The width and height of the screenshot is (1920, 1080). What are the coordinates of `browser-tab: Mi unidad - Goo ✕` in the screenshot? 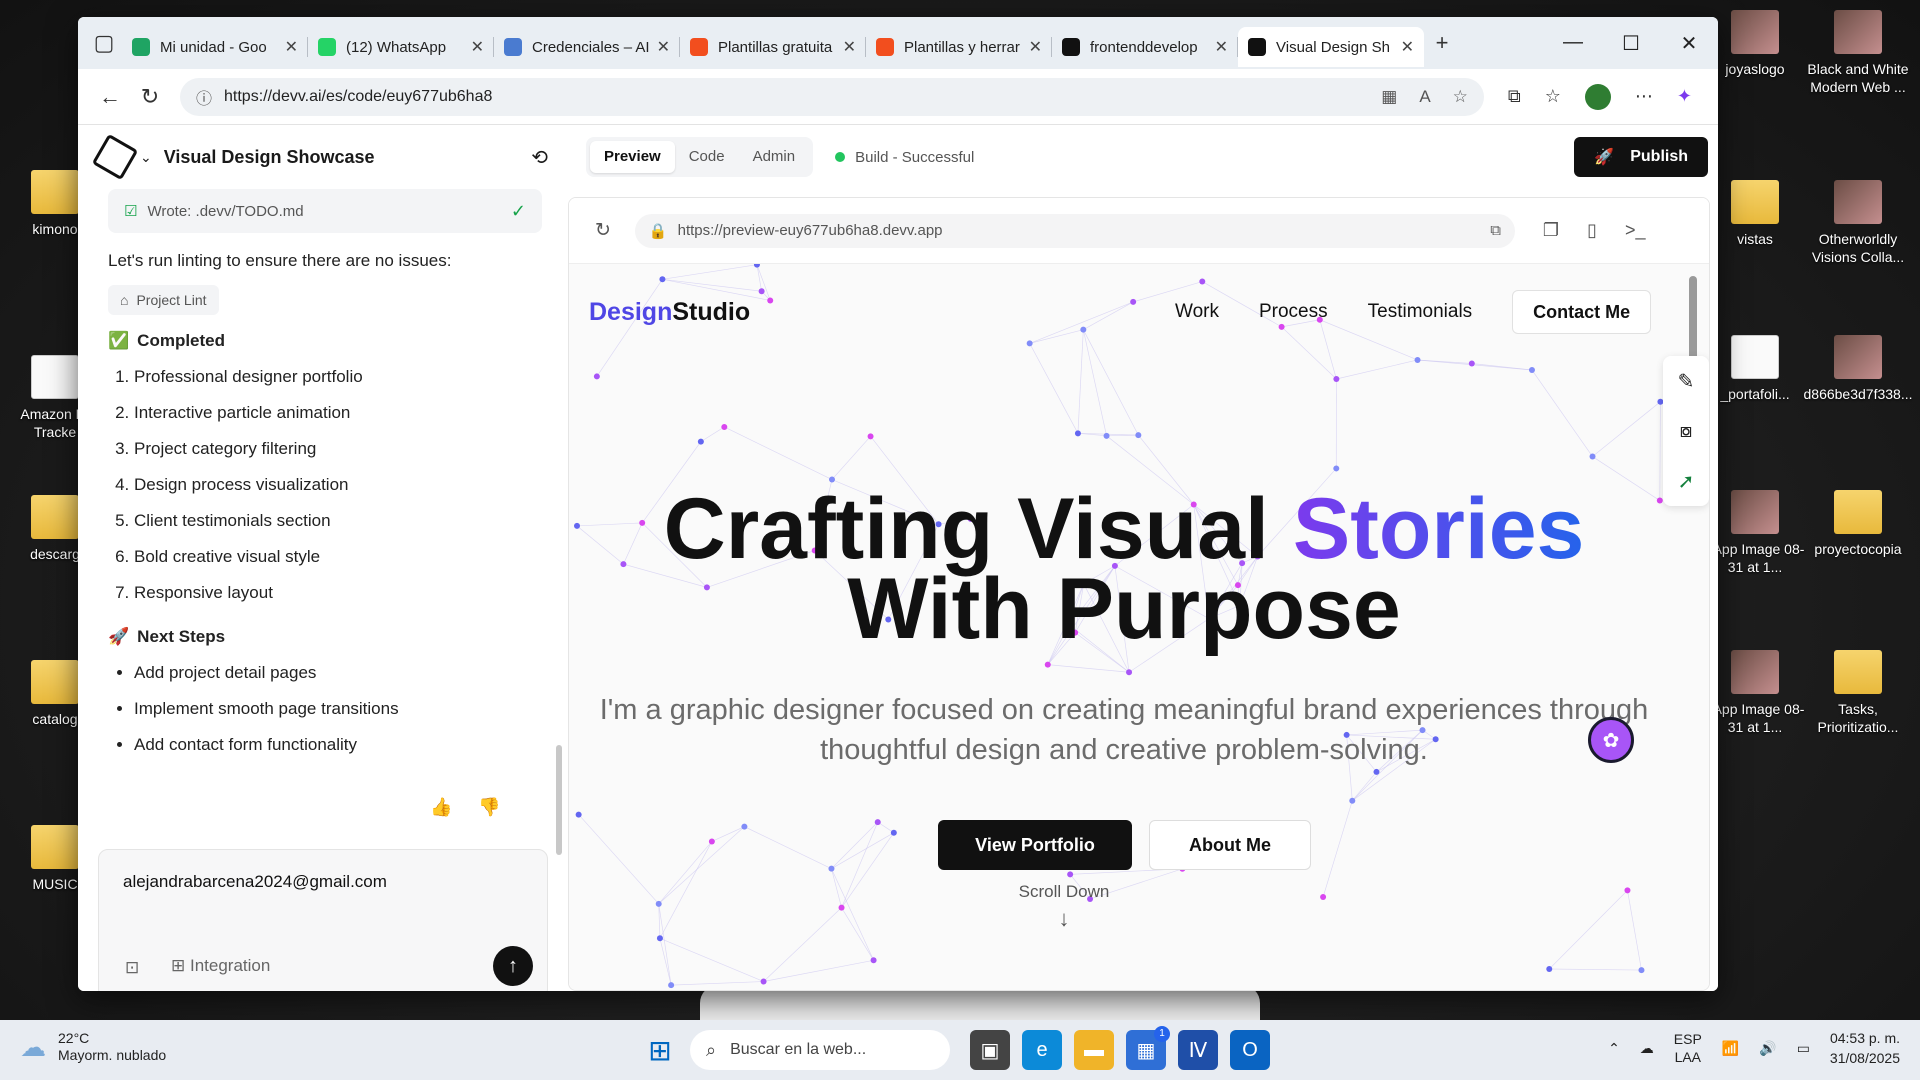 It's located at (215, 47).